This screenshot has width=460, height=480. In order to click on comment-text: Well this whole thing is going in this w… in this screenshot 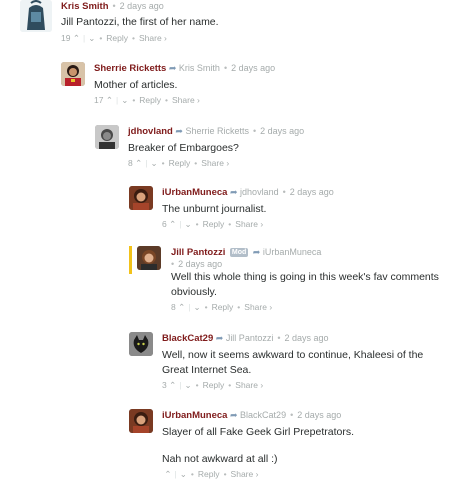, I will do `click(305, 284)`.